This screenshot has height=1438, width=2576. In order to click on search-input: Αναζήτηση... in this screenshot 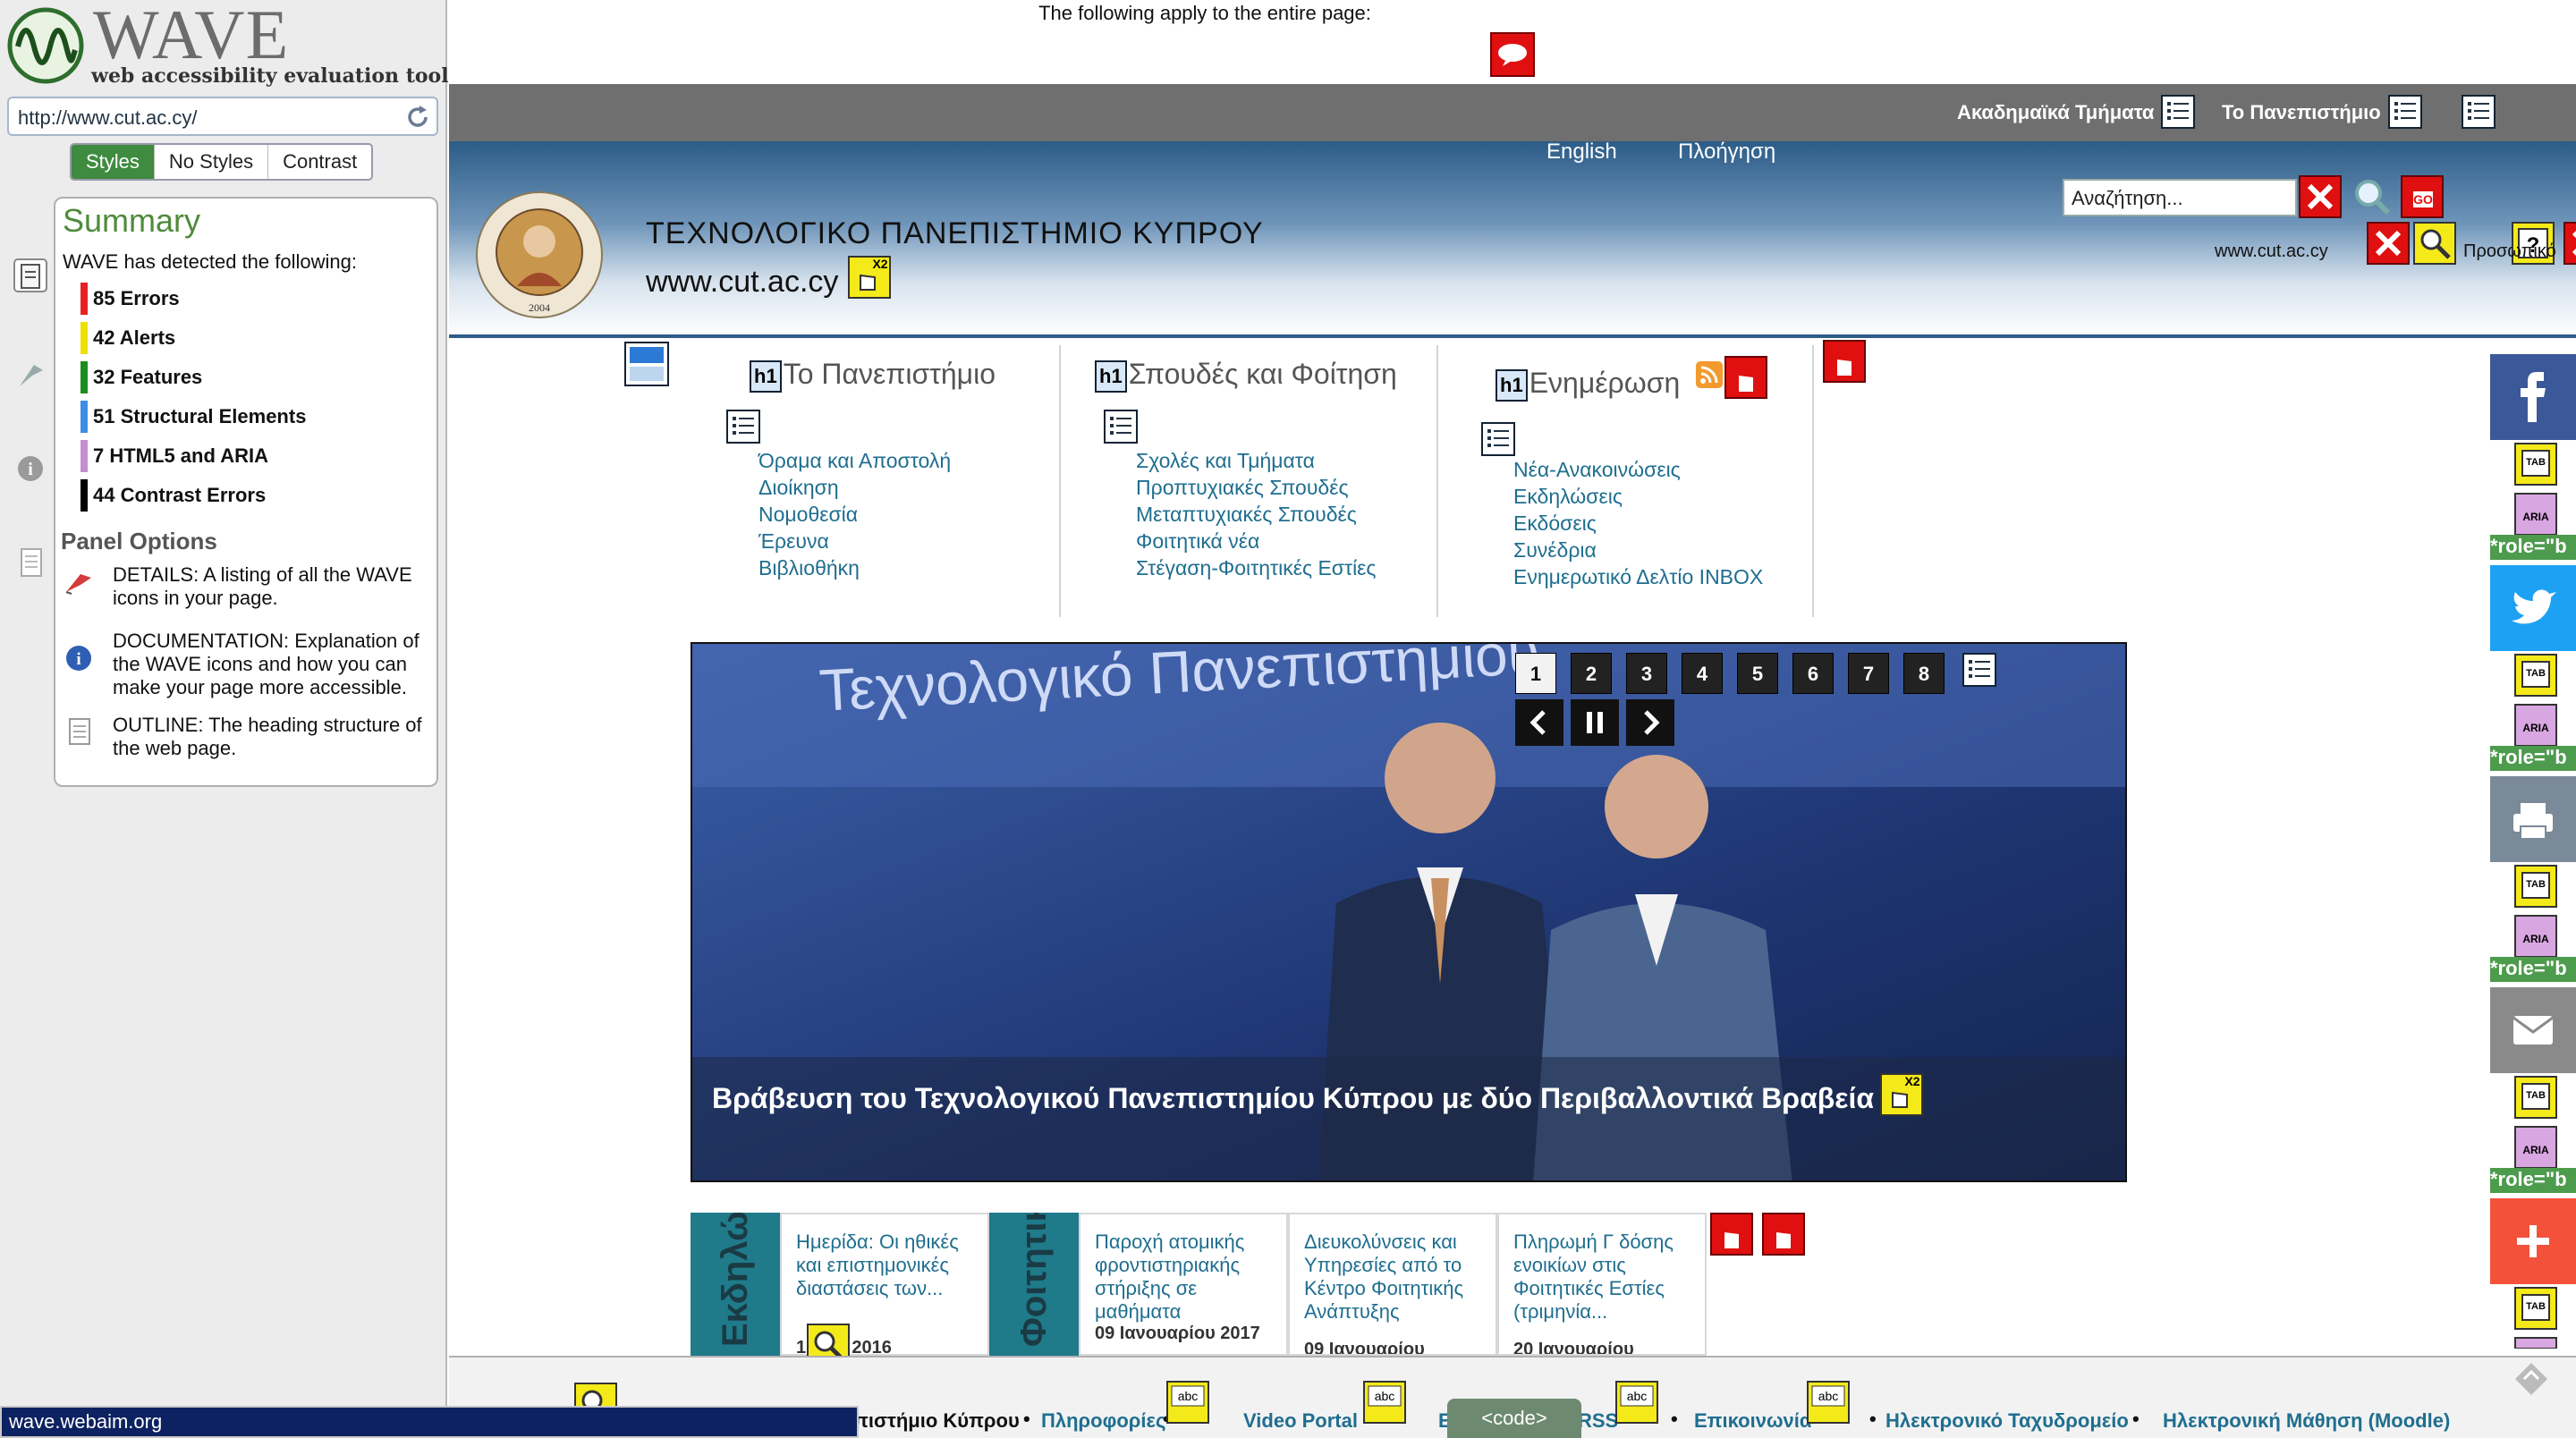, I will do `click(2180, 197)`.